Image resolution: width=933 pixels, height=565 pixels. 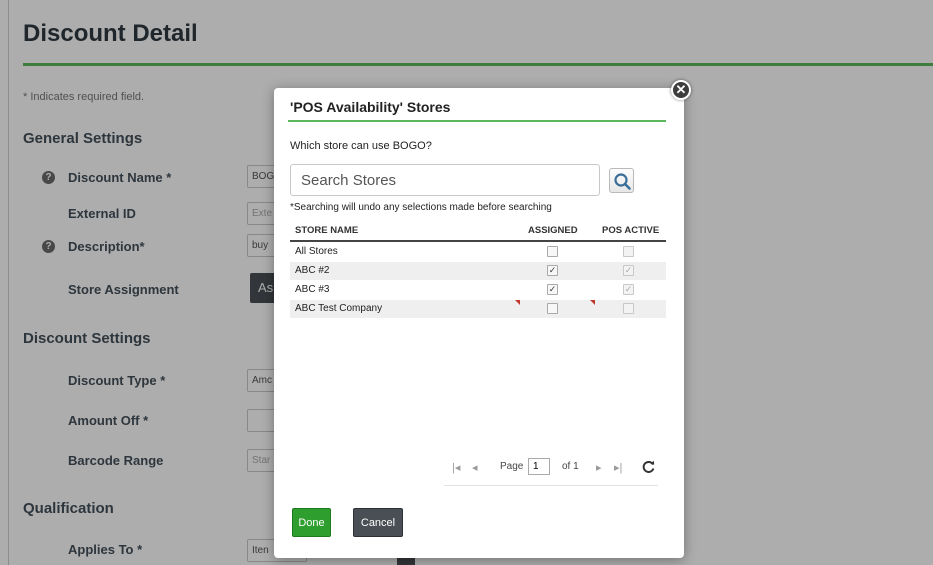 What do you see at coordinates (551, 485) in the screenshot?
I see `pager-divider` at bounding box center [551, 485].